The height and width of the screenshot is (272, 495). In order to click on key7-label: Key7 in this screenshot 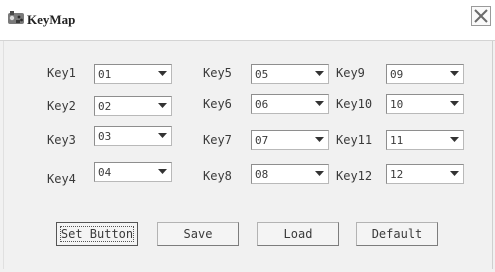, I will do `click(217, 140)`.